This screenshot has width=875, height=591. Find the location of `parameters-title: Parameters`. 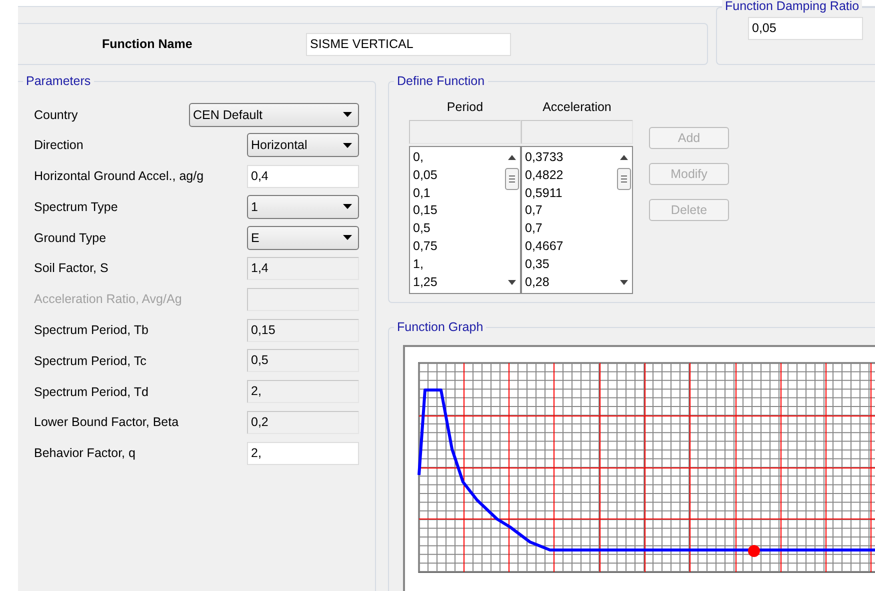

parameters-title: Parameters is located at coordinates (58, 81).